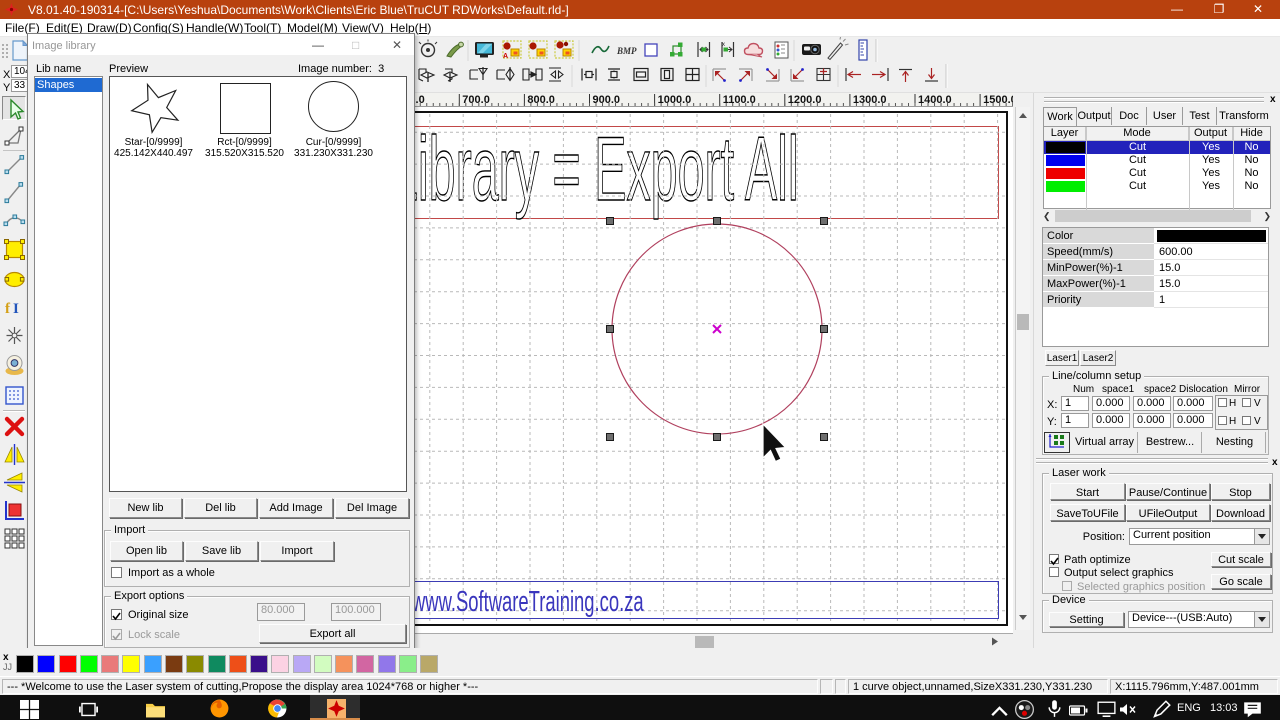  Describe the element at coordinates (16, 309) in the screenshot. I see `svg-text: I` at that location.